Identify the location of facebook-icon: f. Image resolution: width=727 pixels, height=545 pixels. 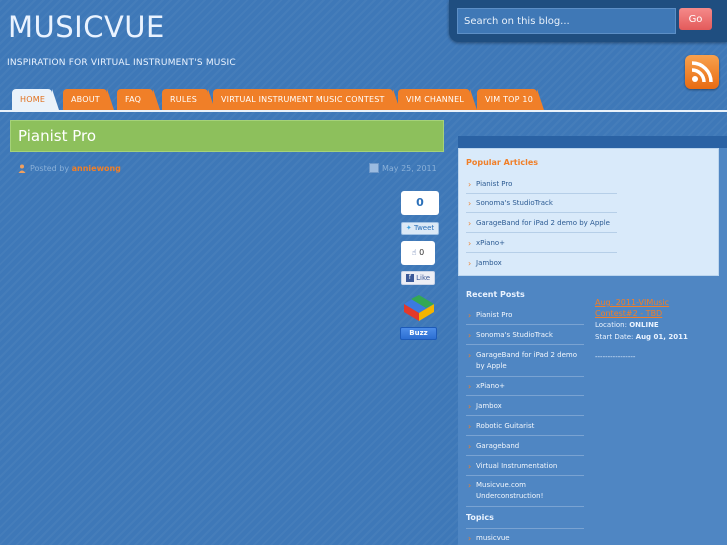
(409, 278).